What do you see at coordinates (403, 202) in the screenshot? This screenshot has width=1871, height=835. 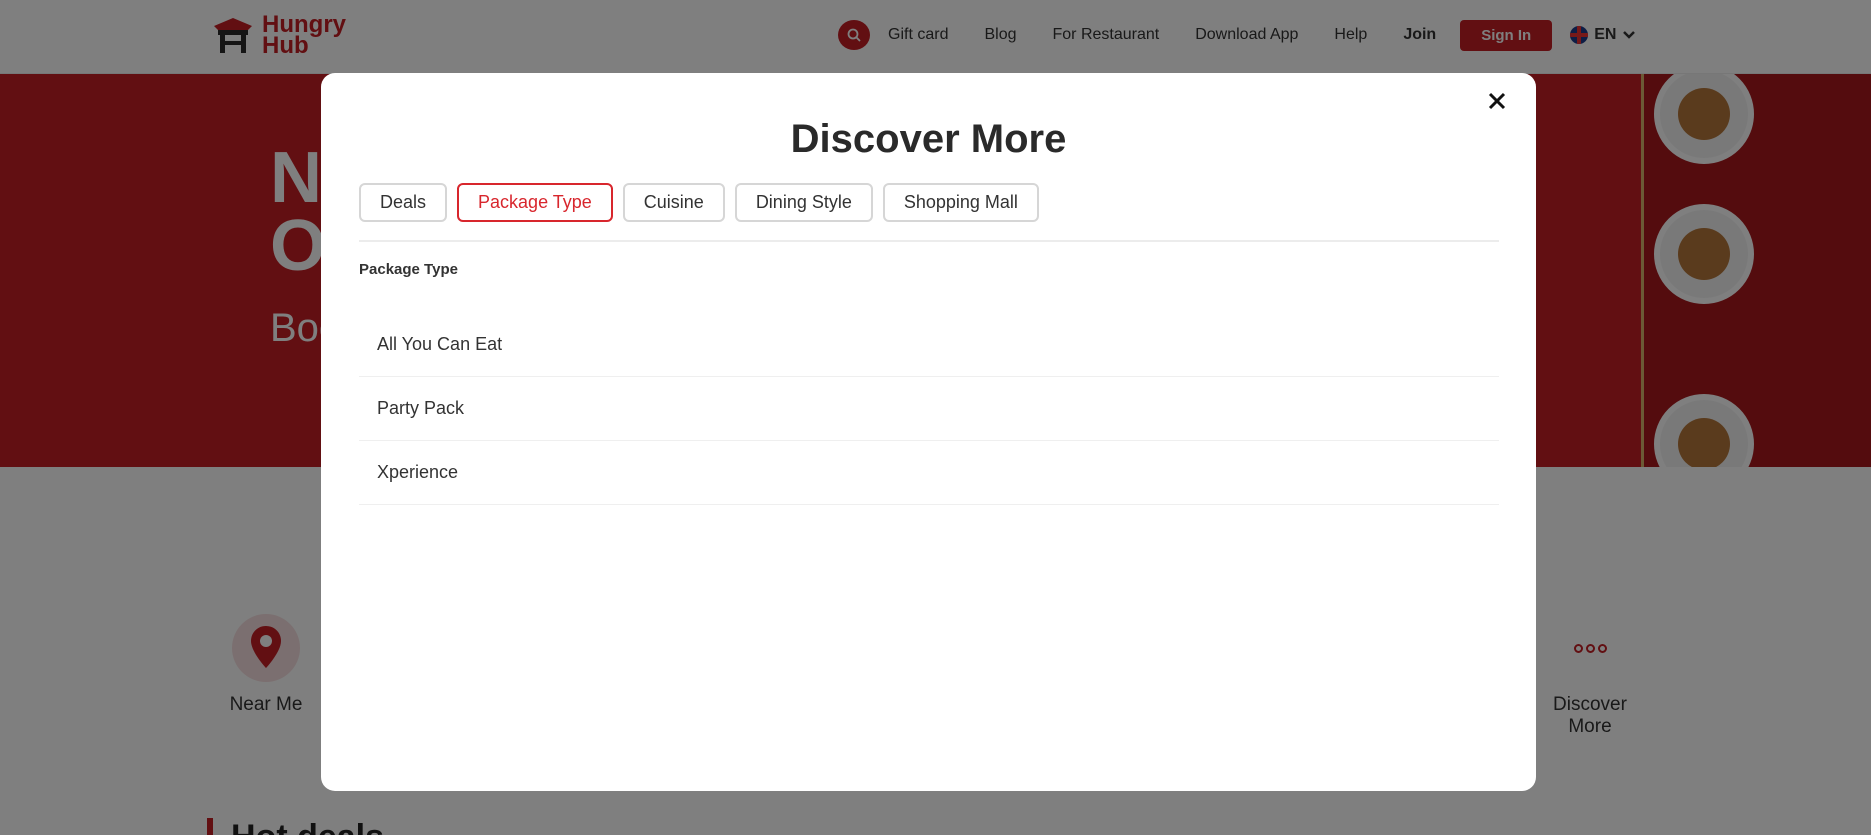 I see `tab-deals: Deals` at bounding box center [403, 202].